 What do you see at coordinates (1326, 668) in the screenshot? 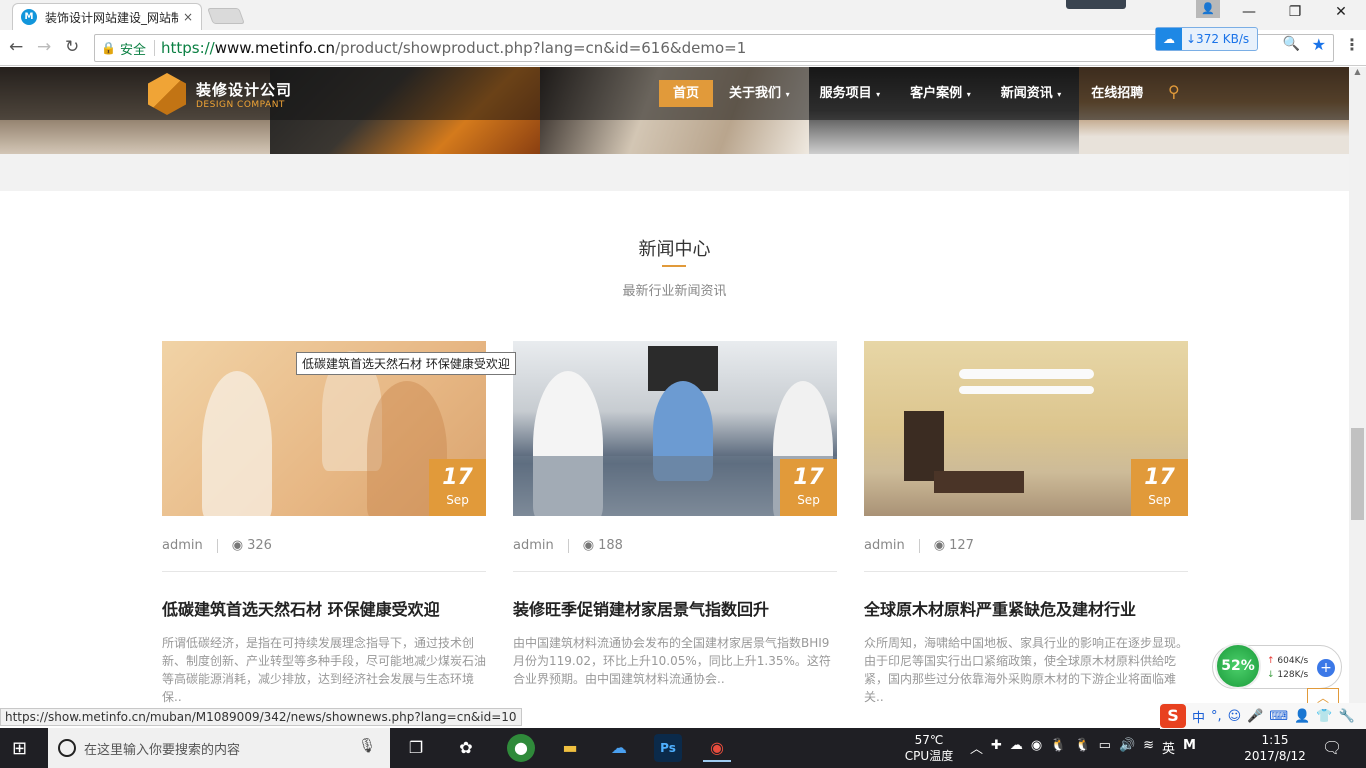
I see `plus-icon: +` at bounding box center [1326, 668].